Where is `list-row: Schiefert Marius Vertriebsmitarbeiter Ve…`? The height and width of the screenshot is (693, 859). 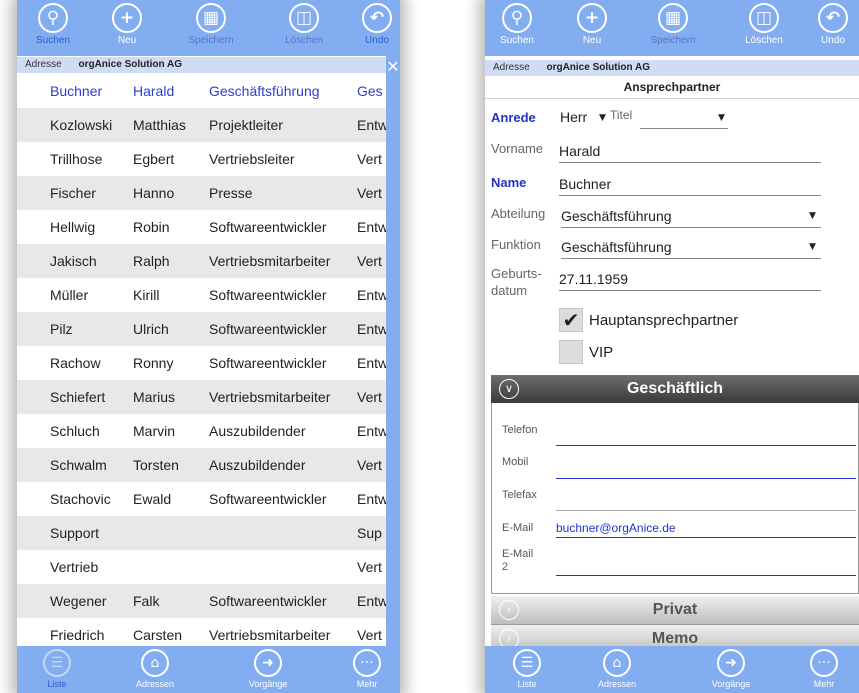
list-row: Schiefert Marius Vertriebsmitarbeiter Ve… is located at coordinates (201, 397).